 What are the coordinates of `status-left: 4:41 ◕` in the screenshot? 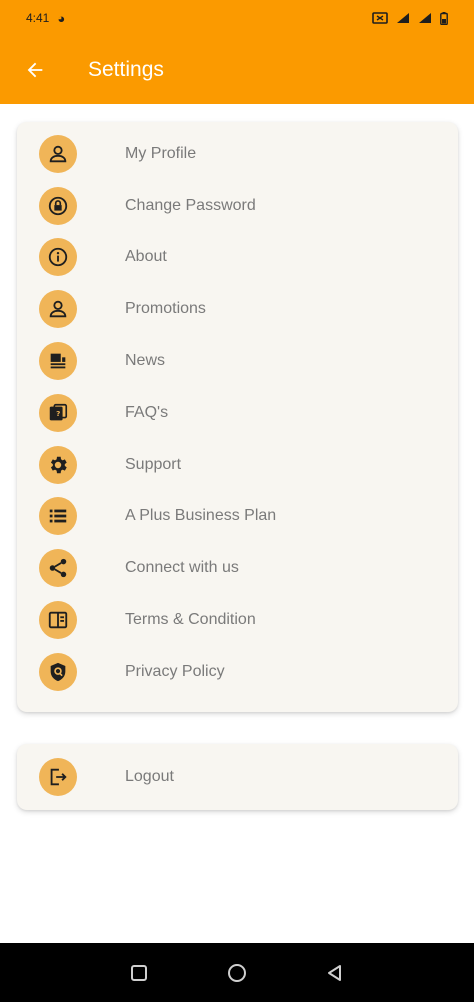 It's located at (45, 18).